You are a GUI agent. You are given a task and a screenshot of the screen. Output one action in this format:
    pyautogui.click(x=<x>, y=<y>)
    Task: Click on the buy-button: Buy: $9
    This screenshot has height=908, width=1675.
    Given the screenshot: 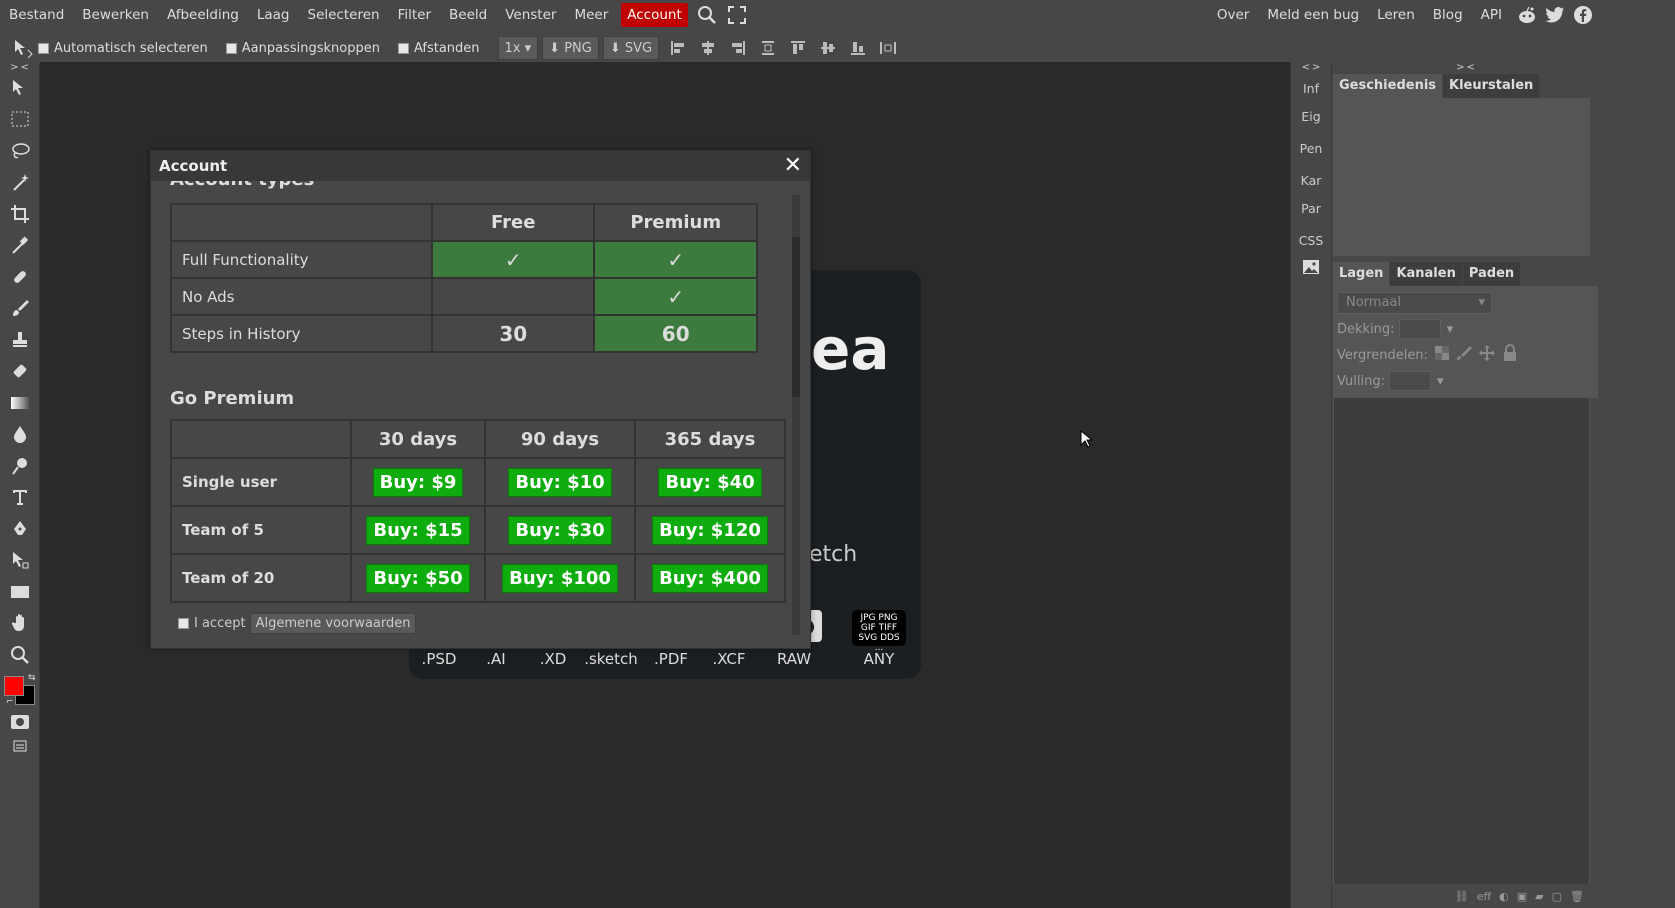 What is the action you would take?
    pyautogui.click(x=418, y=482)
    